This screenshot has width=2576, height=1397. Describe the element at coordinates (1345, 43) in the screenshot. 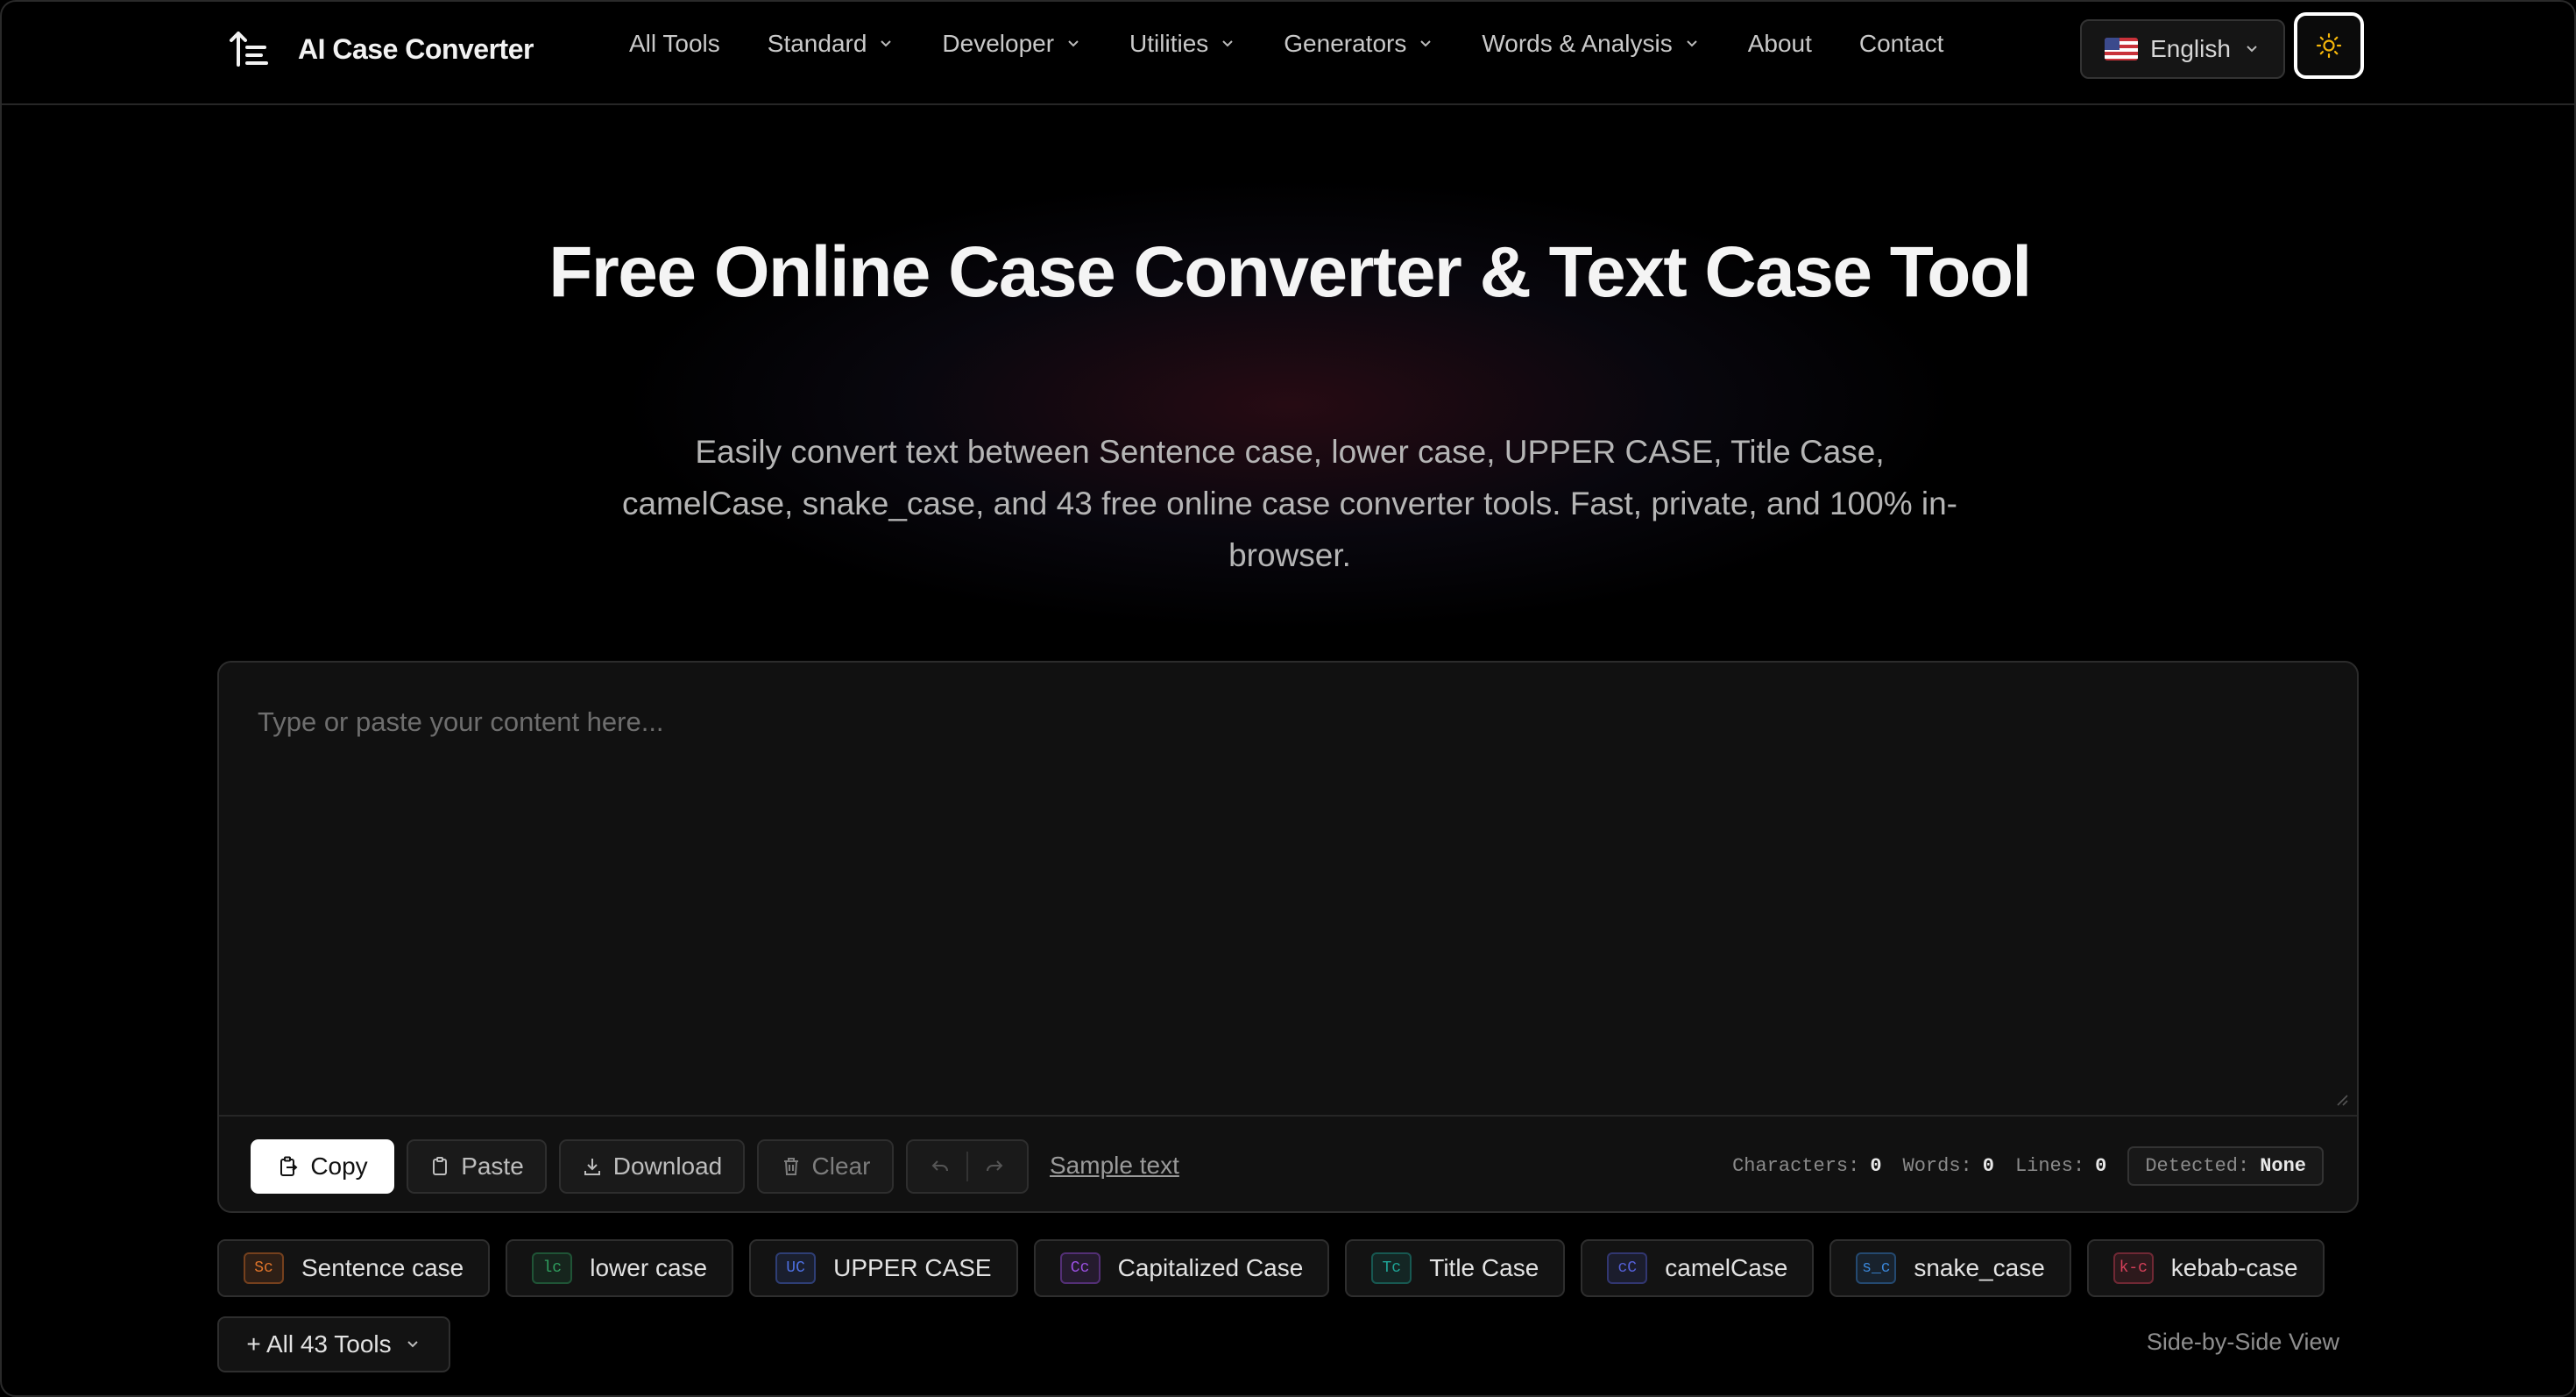

I see `nav-label: Generators` at that location.